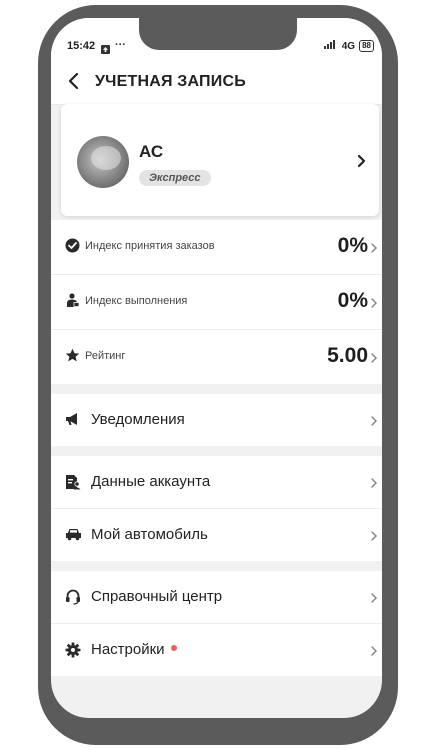 The height and width of the screenshot is (750, 438). What do you see at coordinates (149, 534) in the screenshot?
I see `menu-label: Мой автомобиль` at bounding box center [149, 534].